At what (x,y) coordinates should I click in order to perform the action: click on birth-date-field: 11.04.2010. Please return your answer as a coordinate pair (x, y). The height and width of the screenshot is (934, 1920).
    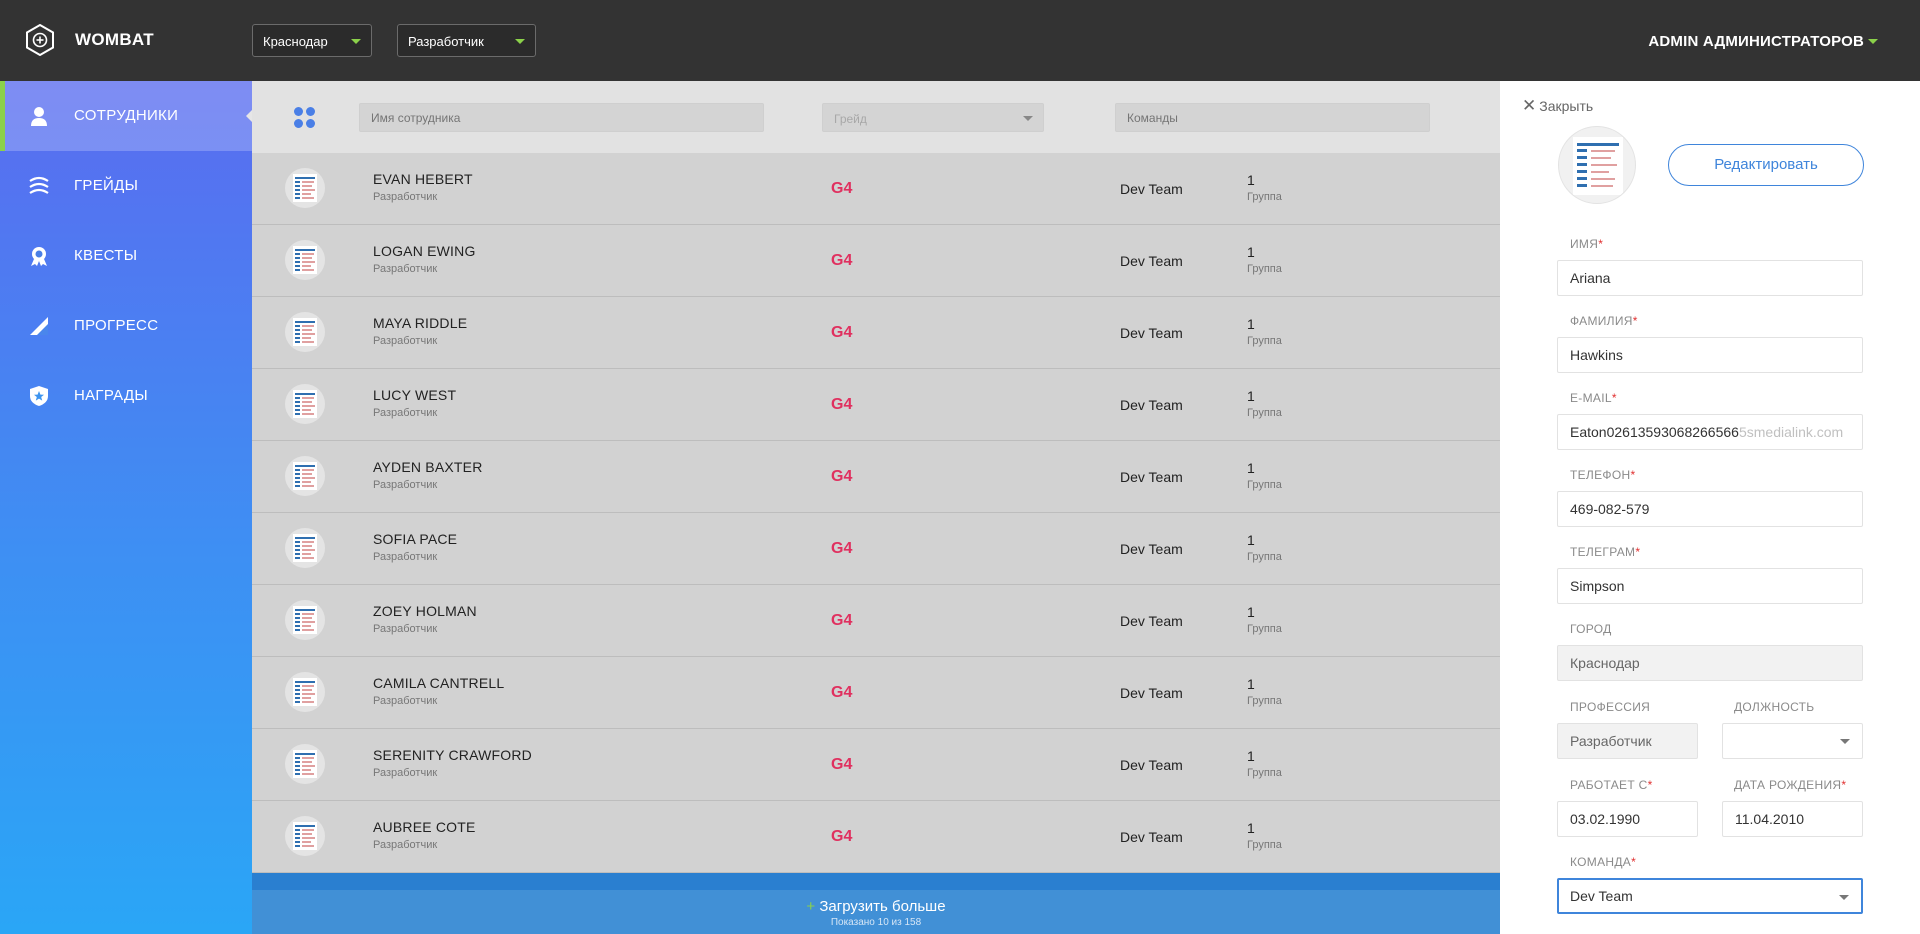
    Looking at the image, I should click on (1792, 819).